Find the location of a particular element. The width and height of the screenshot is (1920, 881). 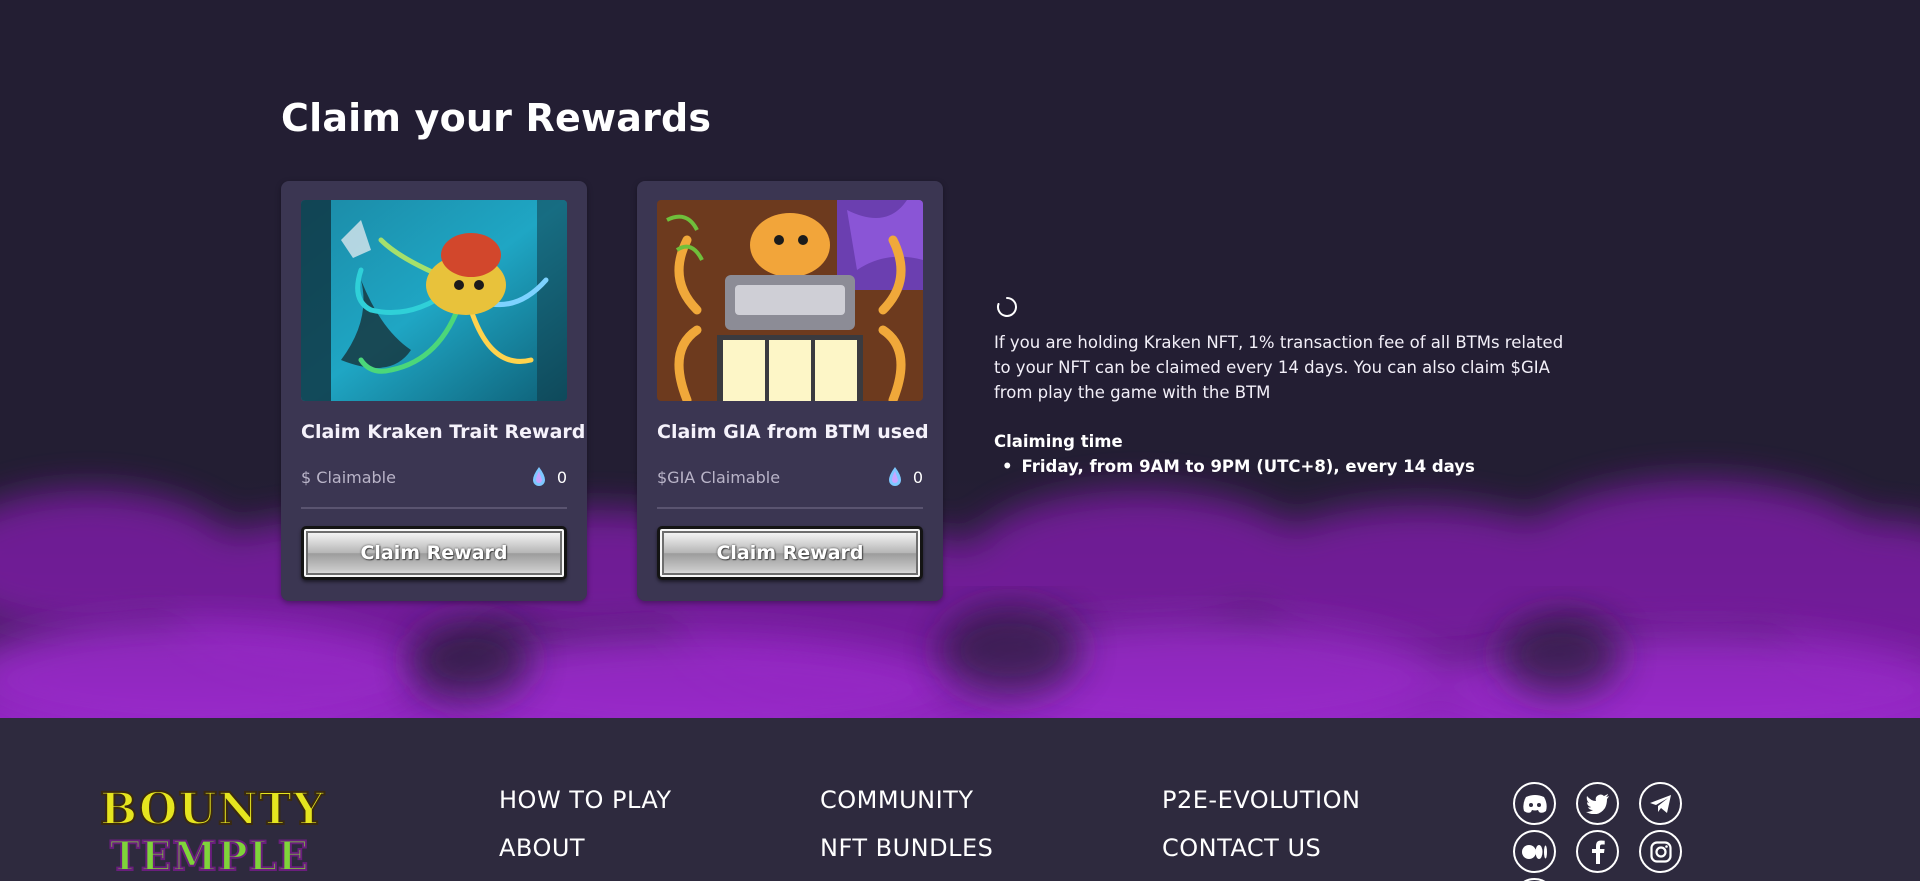

nav-p2e-evolution: P2E-EVOLUTION is located at coordinates (1261, 800).